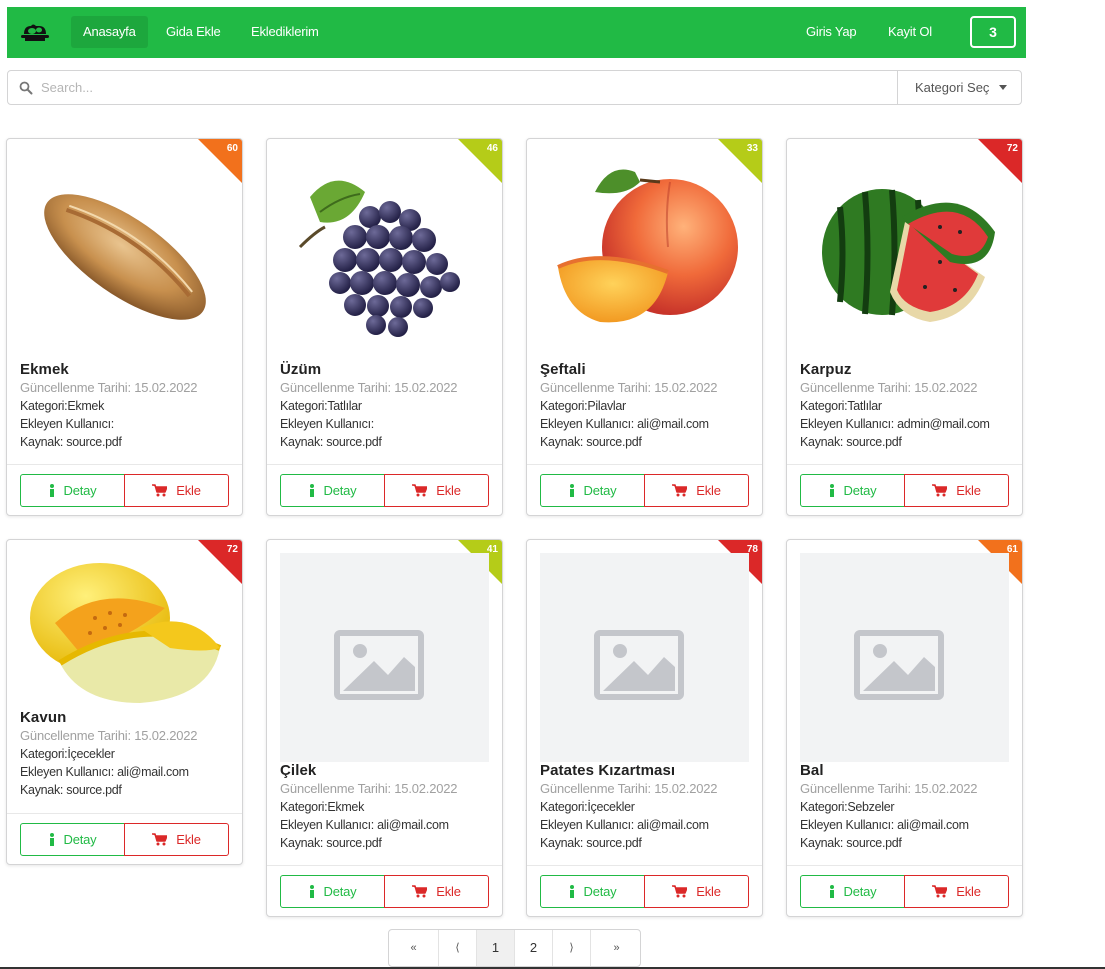 This screenshot has width=1105, height=969. Describe the element at coordinates (959, 87) in the screenshot. I see `category-dropdown: Kategori Seç` at that location.